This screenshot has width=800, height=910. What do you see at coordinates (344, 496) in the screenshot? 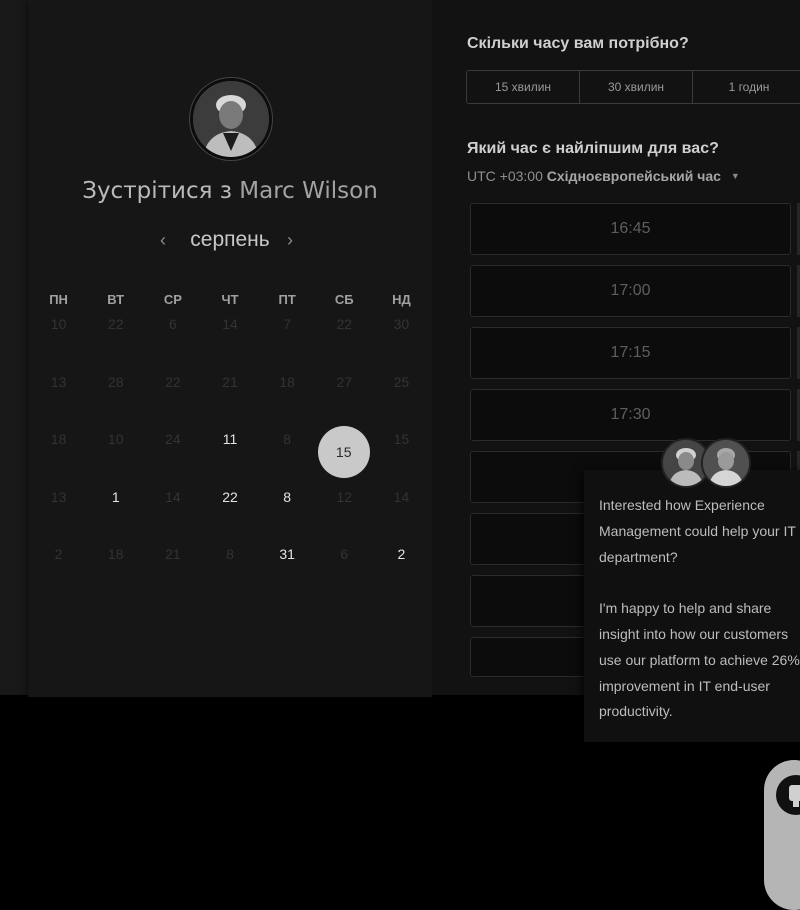
I see `calendar-day-disabled: 12` at bounding box center [344, 496].